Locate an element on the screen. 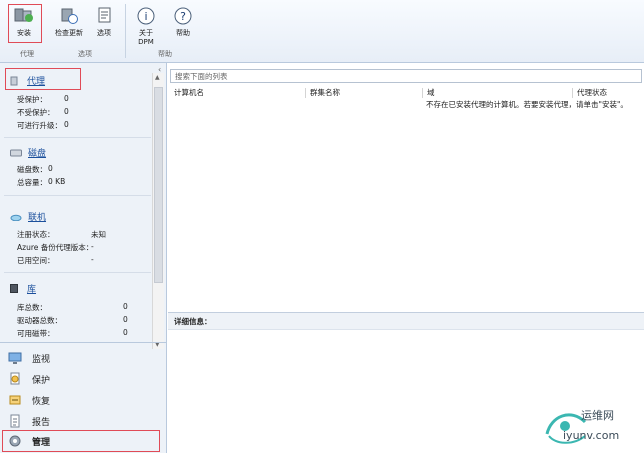 This screenshot has height=453, width=644. agent-row-label: 受保护： is located at coordinates (32, 99).